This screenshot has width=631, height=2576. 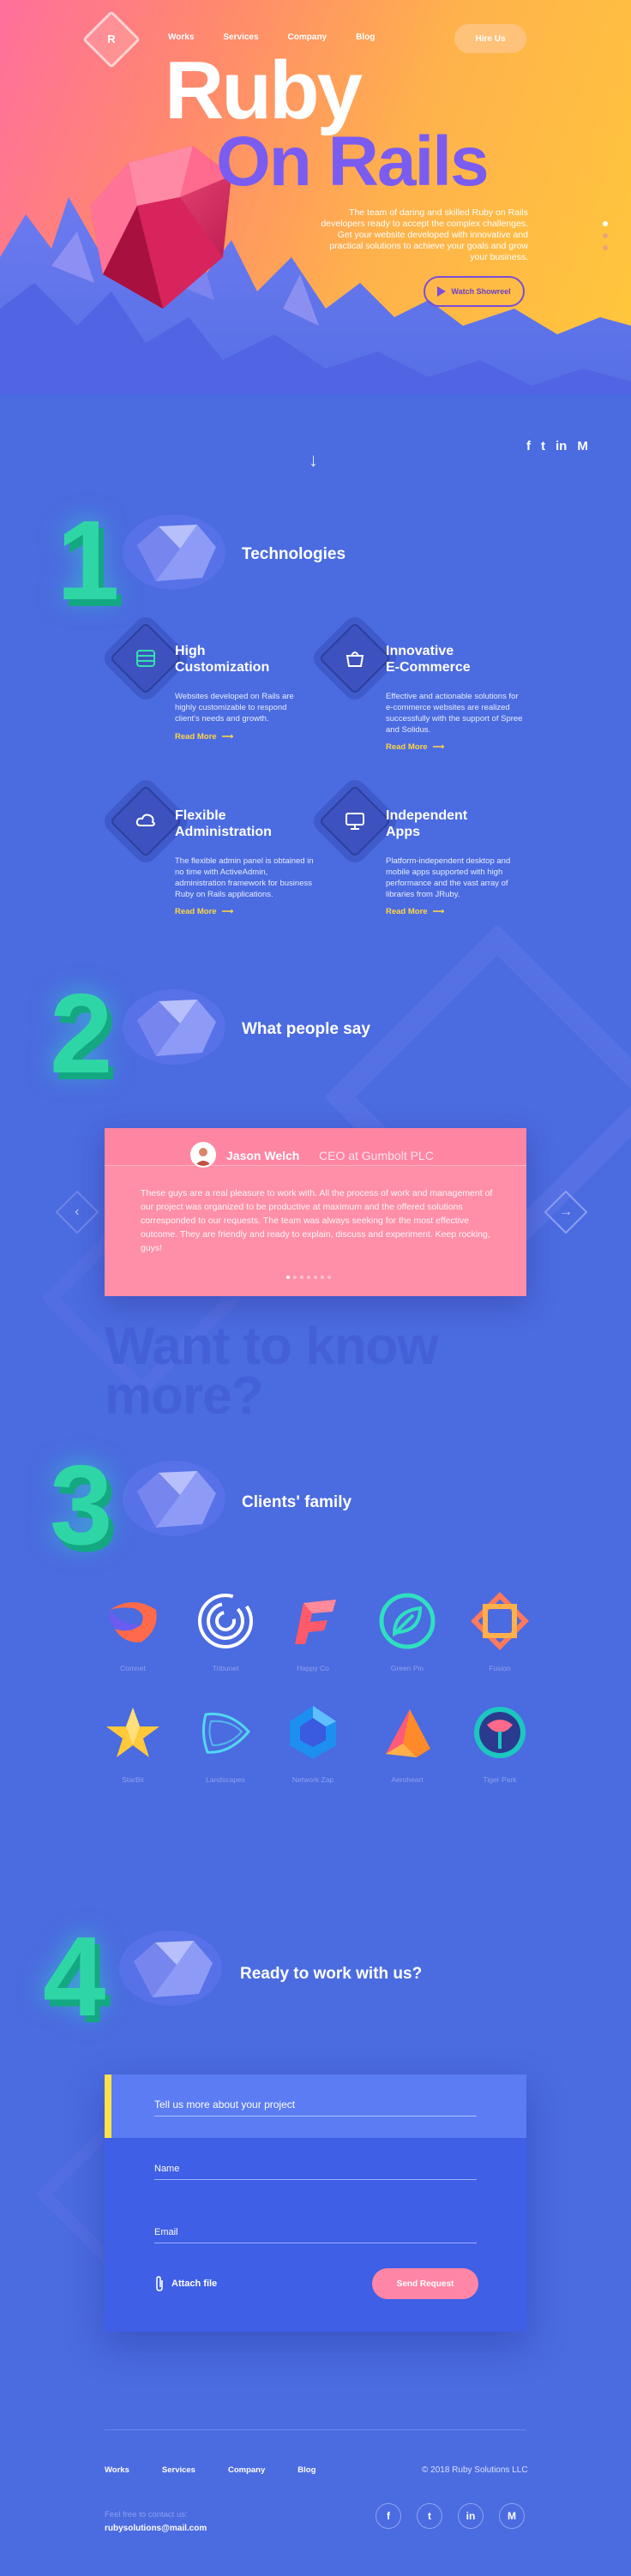 What do you see at coordinates (425, 2283) in the screenshot?
I see `send-request-button: Send Request` at bounding box center [425, 2283].